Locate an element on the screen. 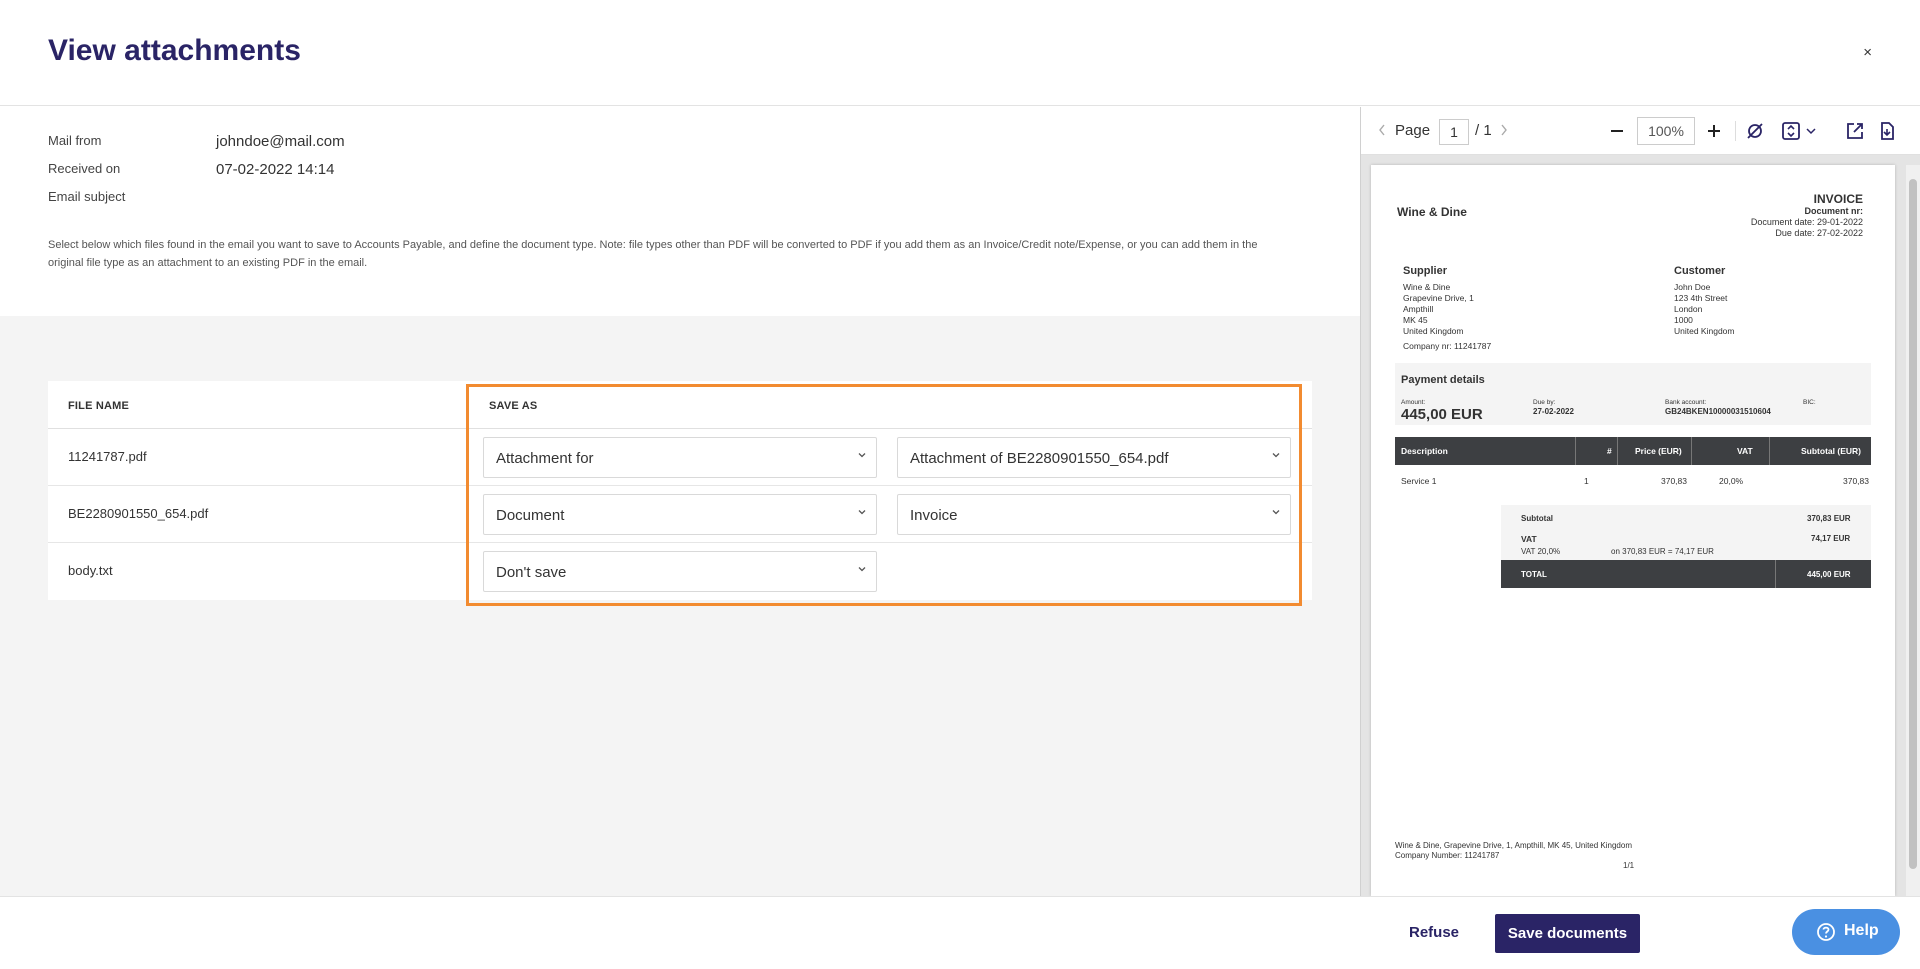  due-by-label: Due by: is located at coordinates (1544, 402).